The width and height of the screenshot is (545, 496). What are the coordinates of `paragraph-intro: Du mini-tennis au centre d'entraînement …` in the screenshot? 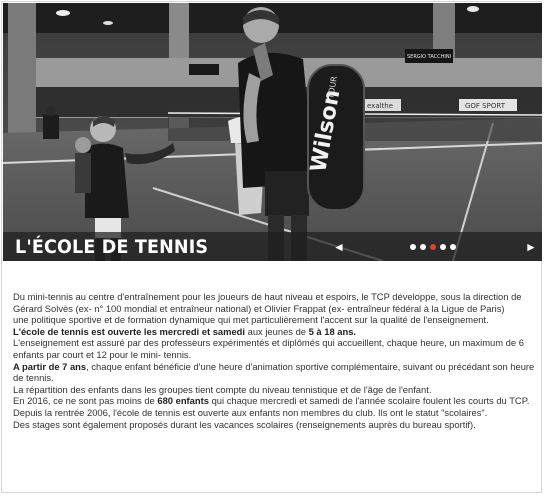 It's located at (267, 302).